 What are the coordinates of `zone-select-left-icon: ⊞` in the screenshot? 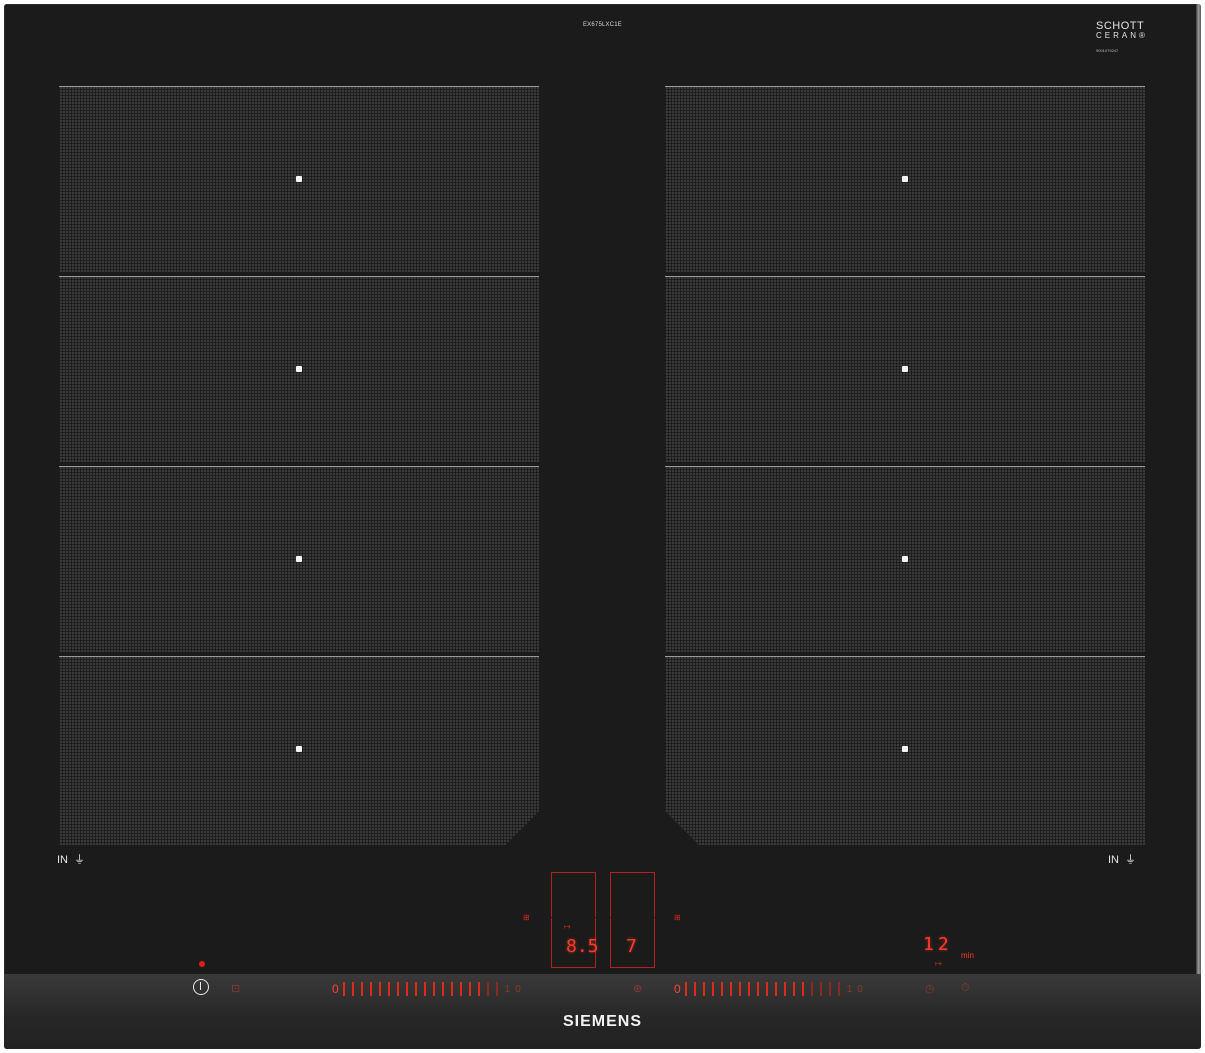 It's located at (526, 917).